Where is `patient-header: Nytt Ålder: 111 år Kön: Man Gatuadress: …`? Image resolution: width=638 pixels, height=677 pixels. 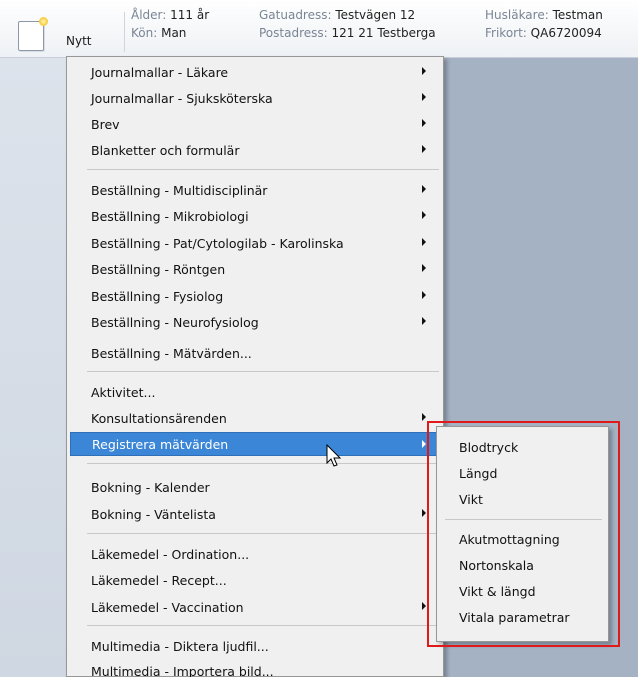 patient-header: Nytt Ålder: 111 år Kön: Man Gatuadress: … is located at coordinates (319, 29).